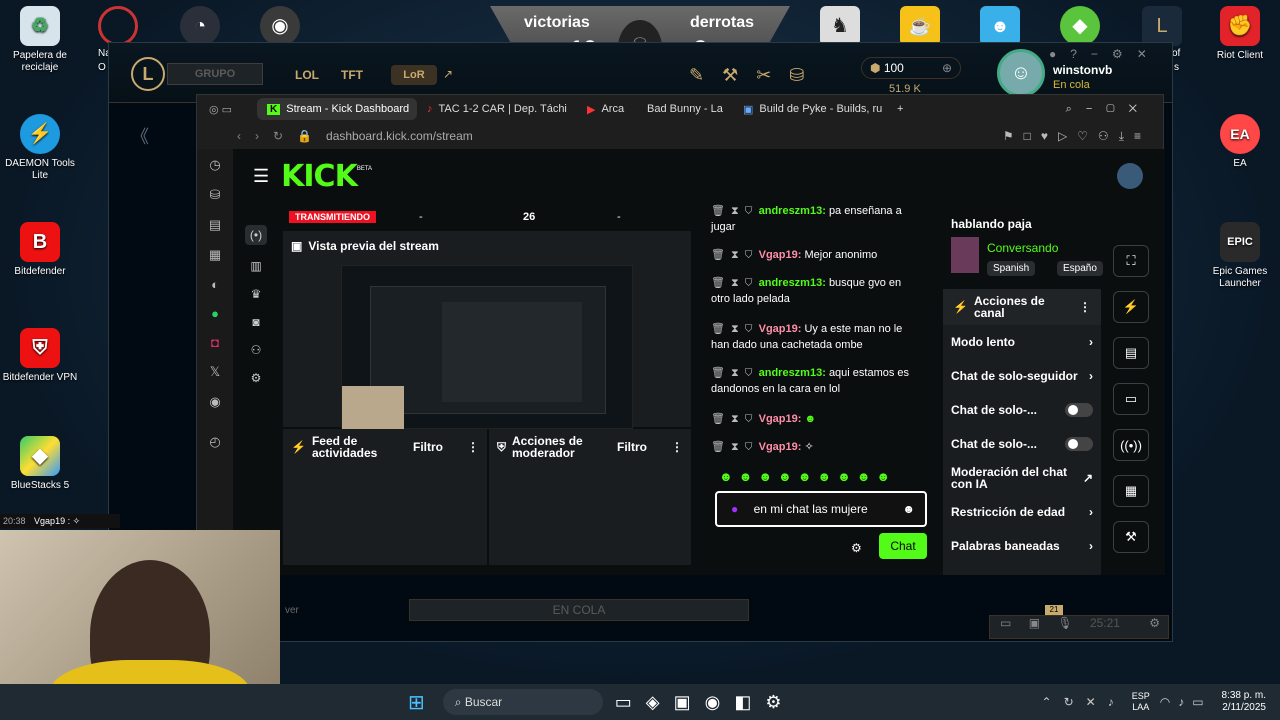 This screenshot has height=720, width=1280. What do you see at coordinates (1064, 623) in the screenshot?
I see `mic-icon: 🎙` at bounding box center [1064, 623].